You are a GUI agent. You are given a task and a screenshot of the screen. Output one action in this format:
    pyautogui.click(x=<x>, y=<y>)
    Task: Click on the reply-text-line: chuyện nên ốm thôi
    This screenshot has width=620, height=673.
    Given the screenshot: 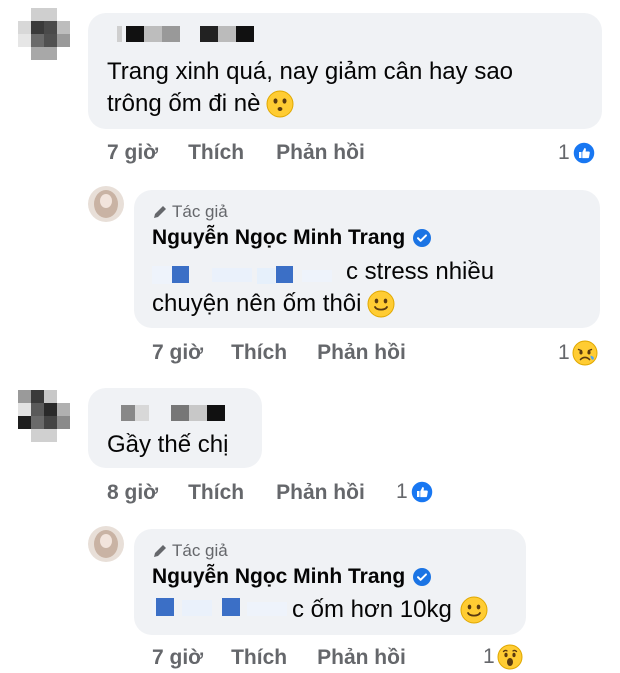 What is the action you would take?
    pyautogui.click(x=257, y=303)
    